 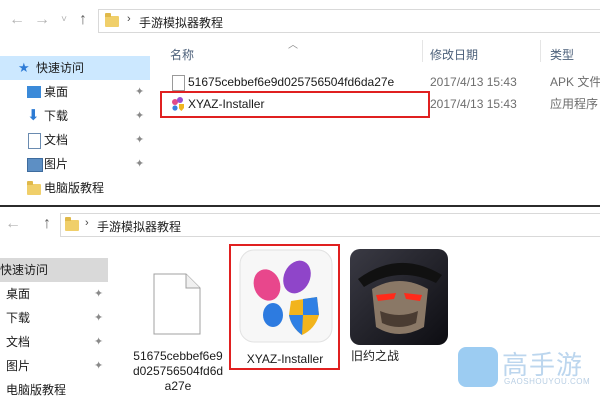 What do you see at coordinates (399, 297) in the screenshot?
I see `game-thumbnail-icon` at bounding box center [399, 297].